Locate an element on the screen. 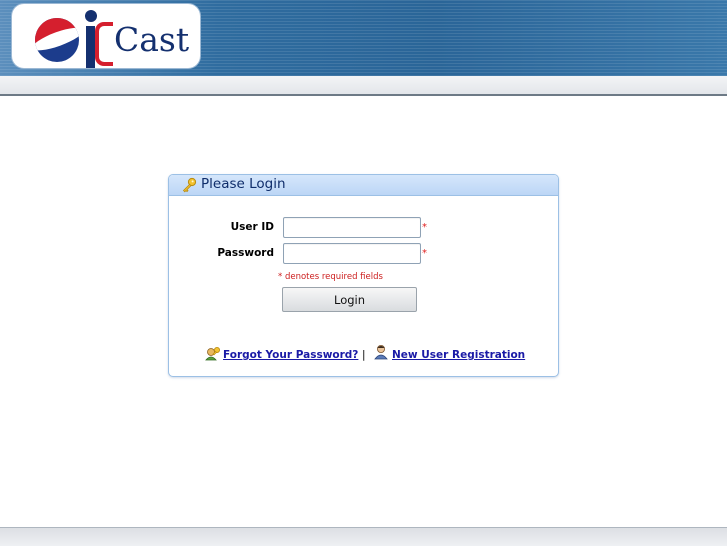 Image resolution: width=727 pixels, height=546 pixels. footer-bar is located at coordinates (363, 536).